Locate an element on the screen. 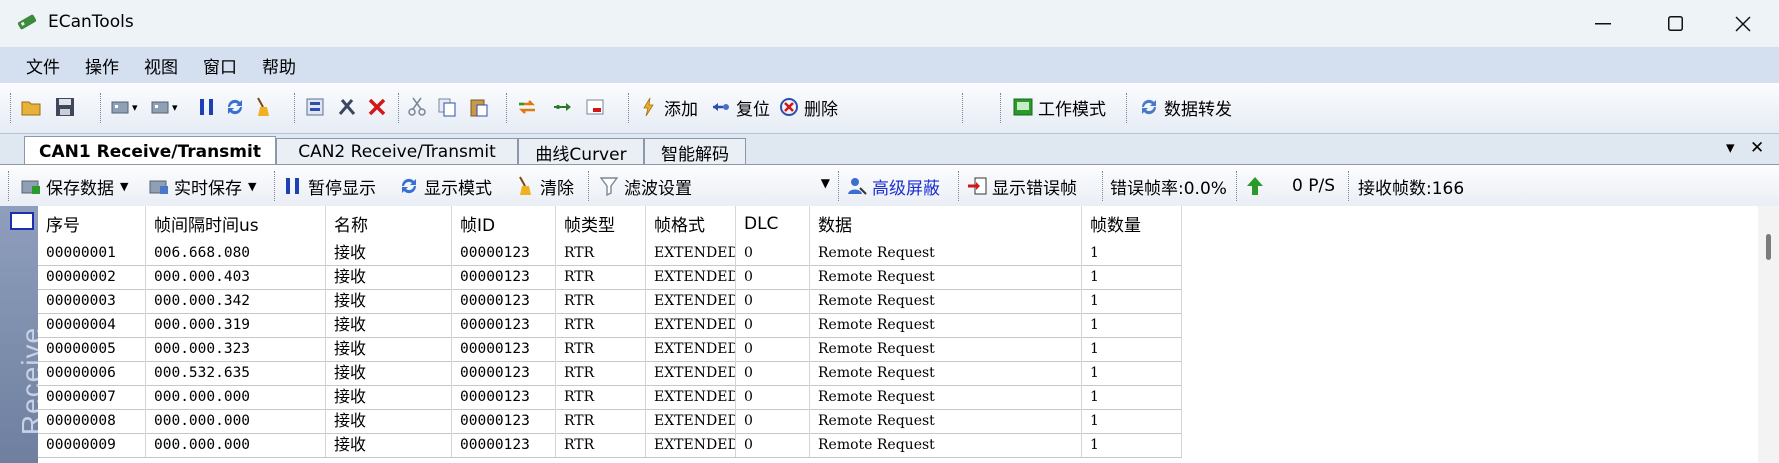  tools-icon is located at coordinates (347, 107).